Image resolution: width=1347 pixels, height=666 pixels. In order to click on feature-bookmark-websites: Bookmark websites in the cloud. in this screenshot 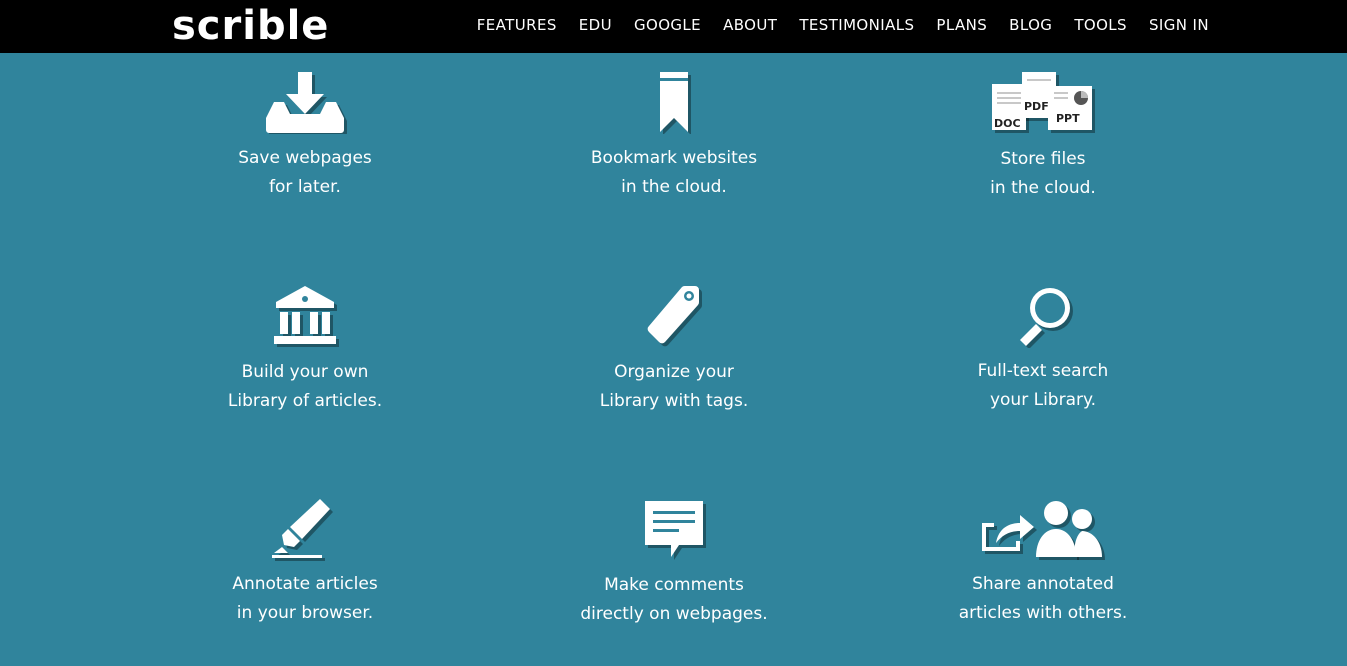, I will do `click(674, 136)`.